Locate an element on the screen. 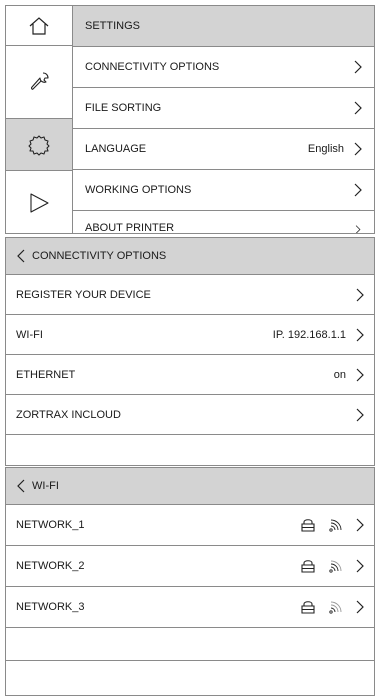 The image size is (379, 697). menu-item-label: CONNECTIVITY OPTIONS is located at coordinates (152, 67).